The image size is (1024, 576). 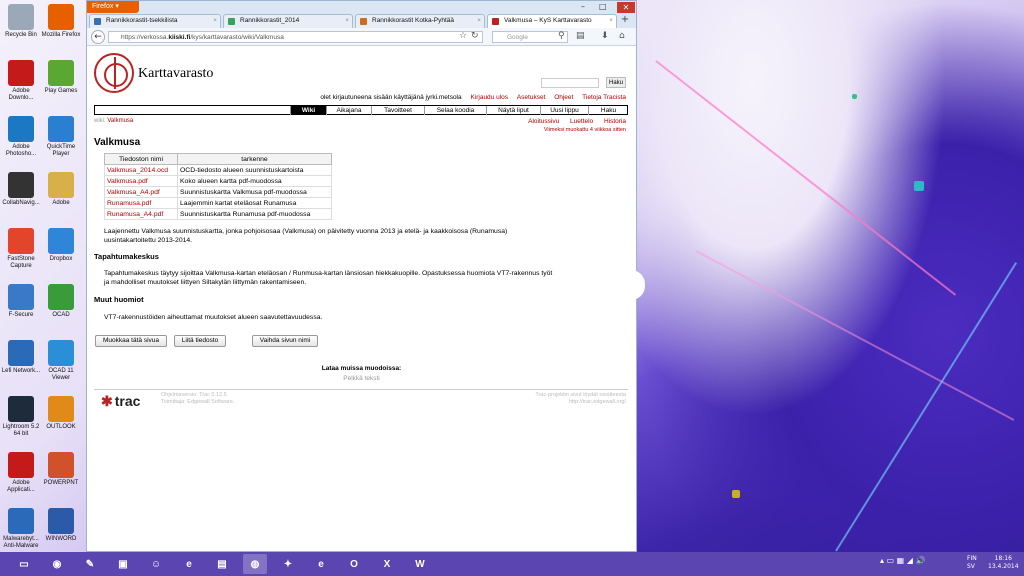 What do you see at coordinates (61, 189) in the screenshot?
I see `desktop-shortcut: Adobe` at bounding box center [61, 189].